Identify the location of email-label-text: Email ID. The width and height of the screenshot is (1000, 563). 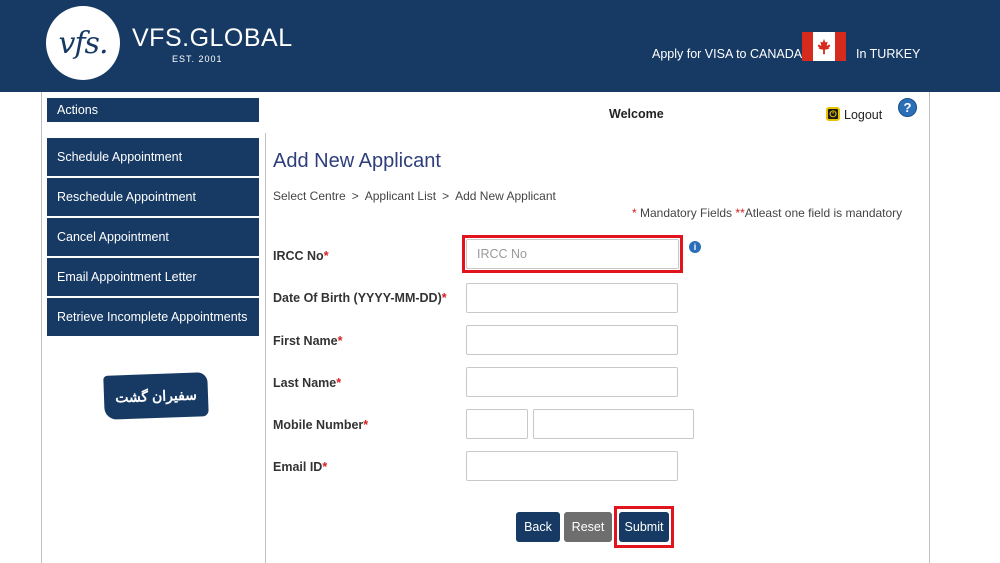
(298, 467).